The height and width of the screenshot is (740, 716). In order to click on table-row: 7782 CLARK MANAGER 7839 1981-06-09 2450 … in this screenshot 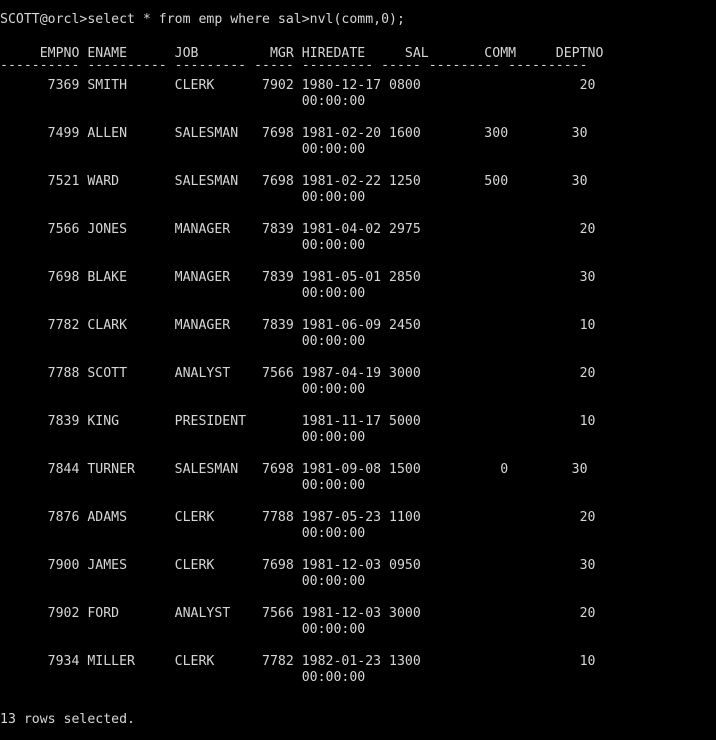, I will do `click(298, 325)`.